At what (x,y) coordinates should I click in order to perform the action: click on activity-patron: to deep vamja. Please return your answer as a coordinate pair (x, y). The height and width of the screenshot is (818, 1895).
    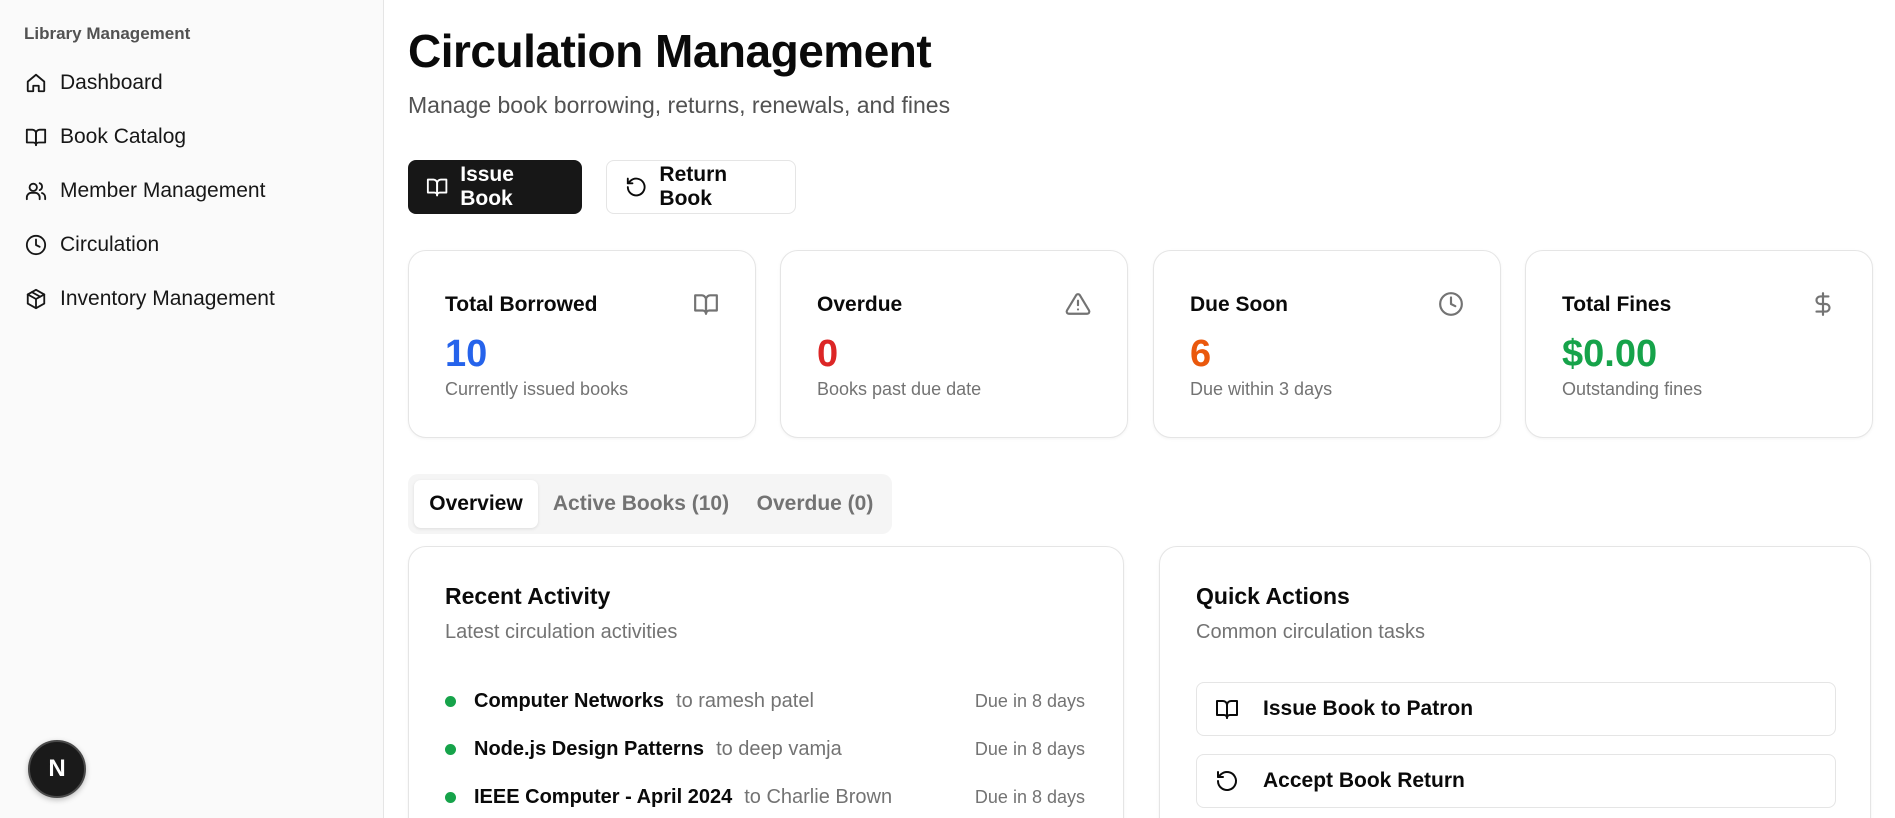
    Looking at the image, I should click on (779, 748).